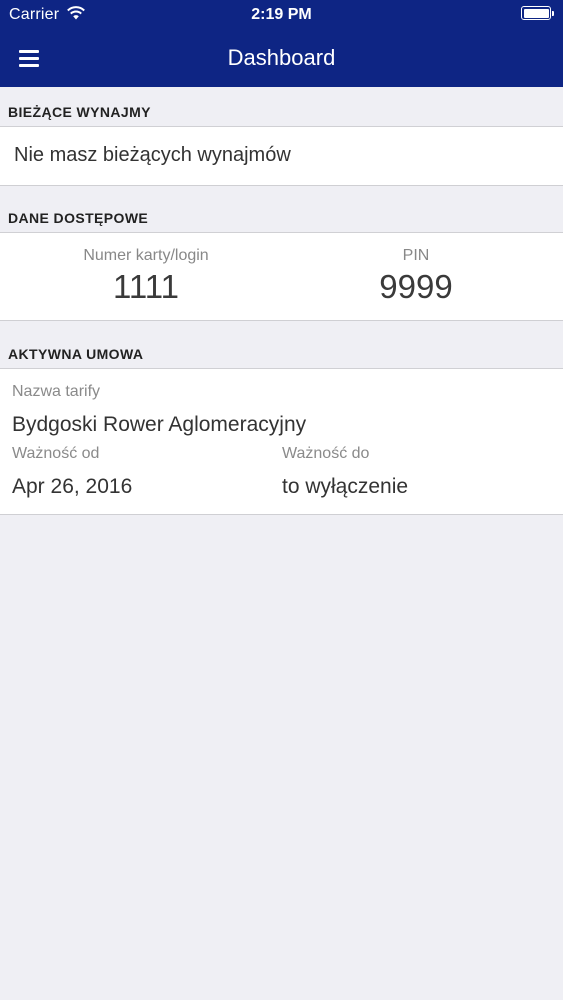 Image resolution: width=563 pixels, height=1000 pixels. I want to click on pin-label: PIN, so click(416, 255).